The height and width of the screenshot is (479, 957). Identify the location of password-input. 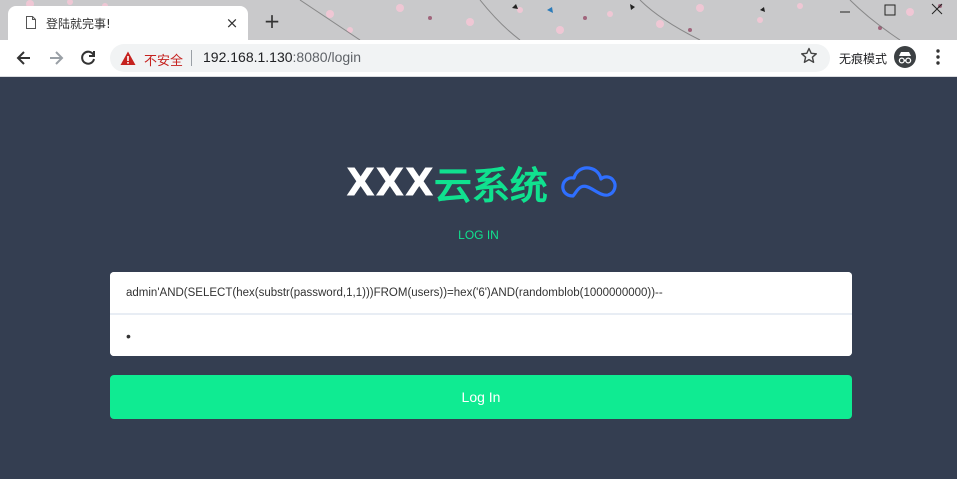
(481, 335).